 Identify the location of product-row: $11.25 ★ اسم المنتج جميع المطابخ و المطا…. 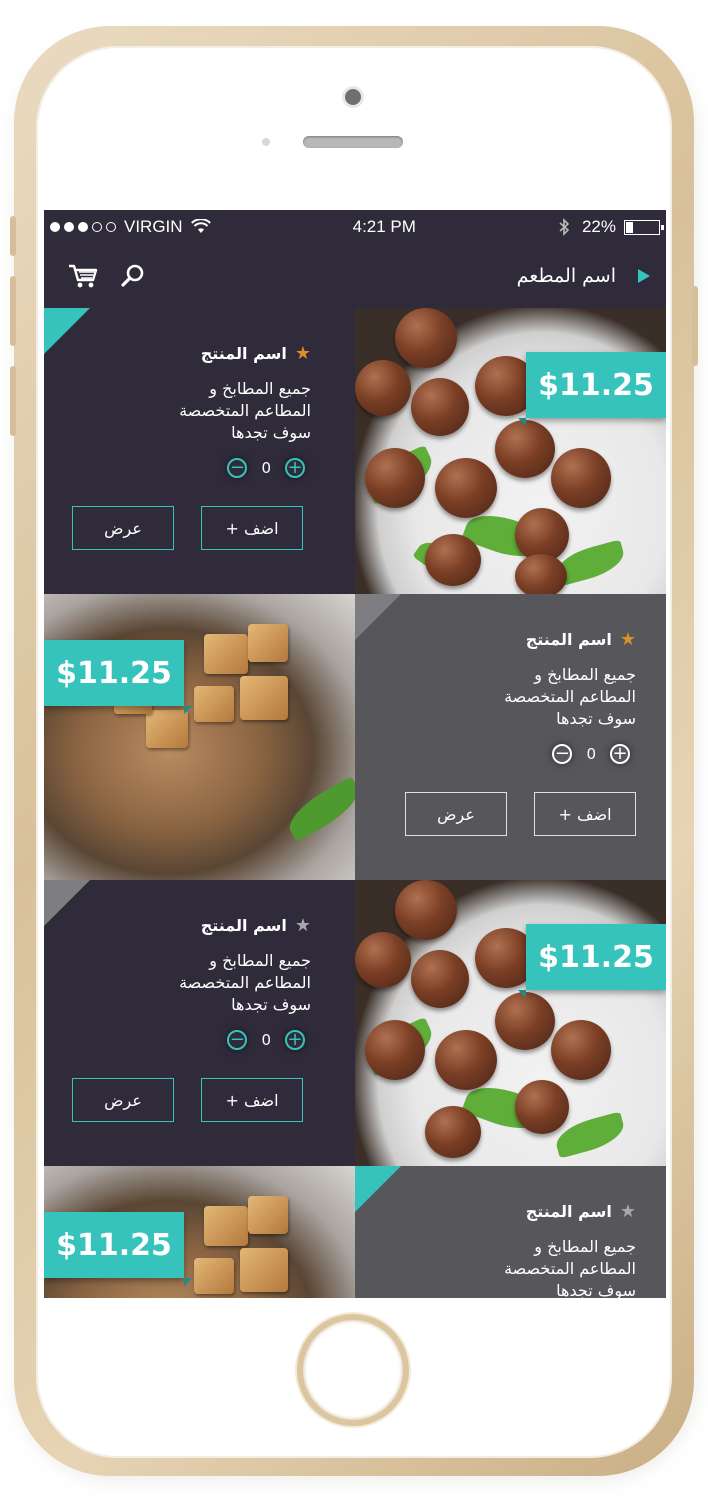
(355, 1232).